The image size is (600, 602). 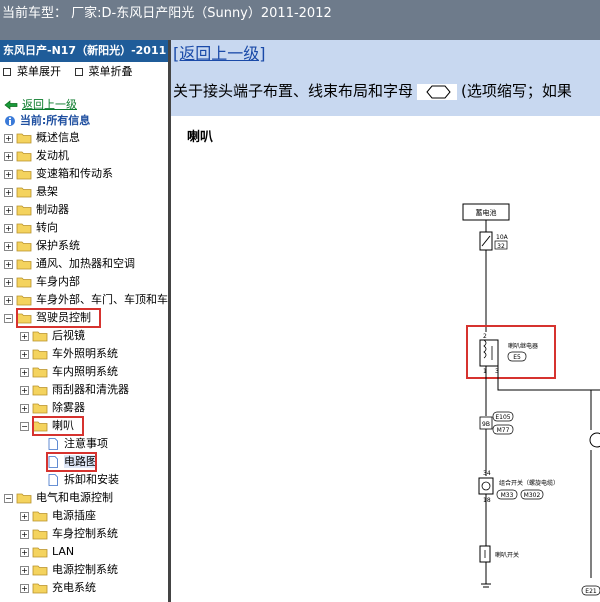 What do you see at coordinates (529, 483) in the screenshot?
I see `combo-switch-label: 组合开关（螺旋电缆）` at bounding box center [529, 483].